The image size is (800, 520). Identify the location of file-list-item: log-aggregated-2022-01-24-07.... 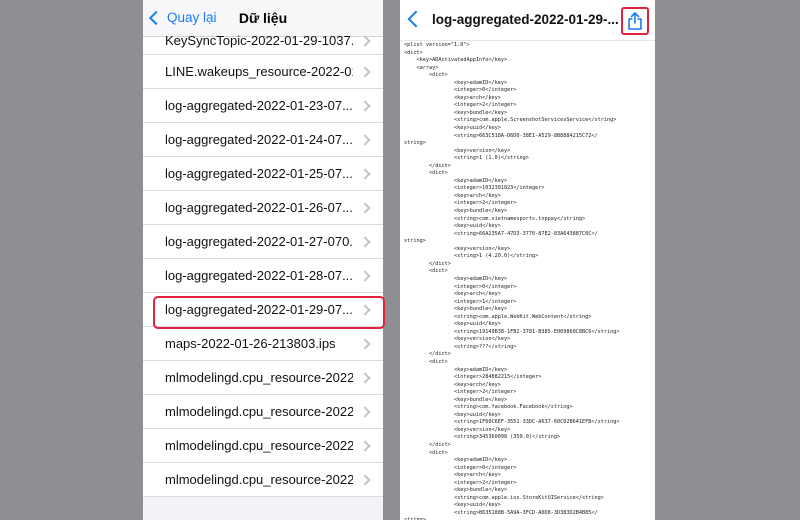
(263, 140).